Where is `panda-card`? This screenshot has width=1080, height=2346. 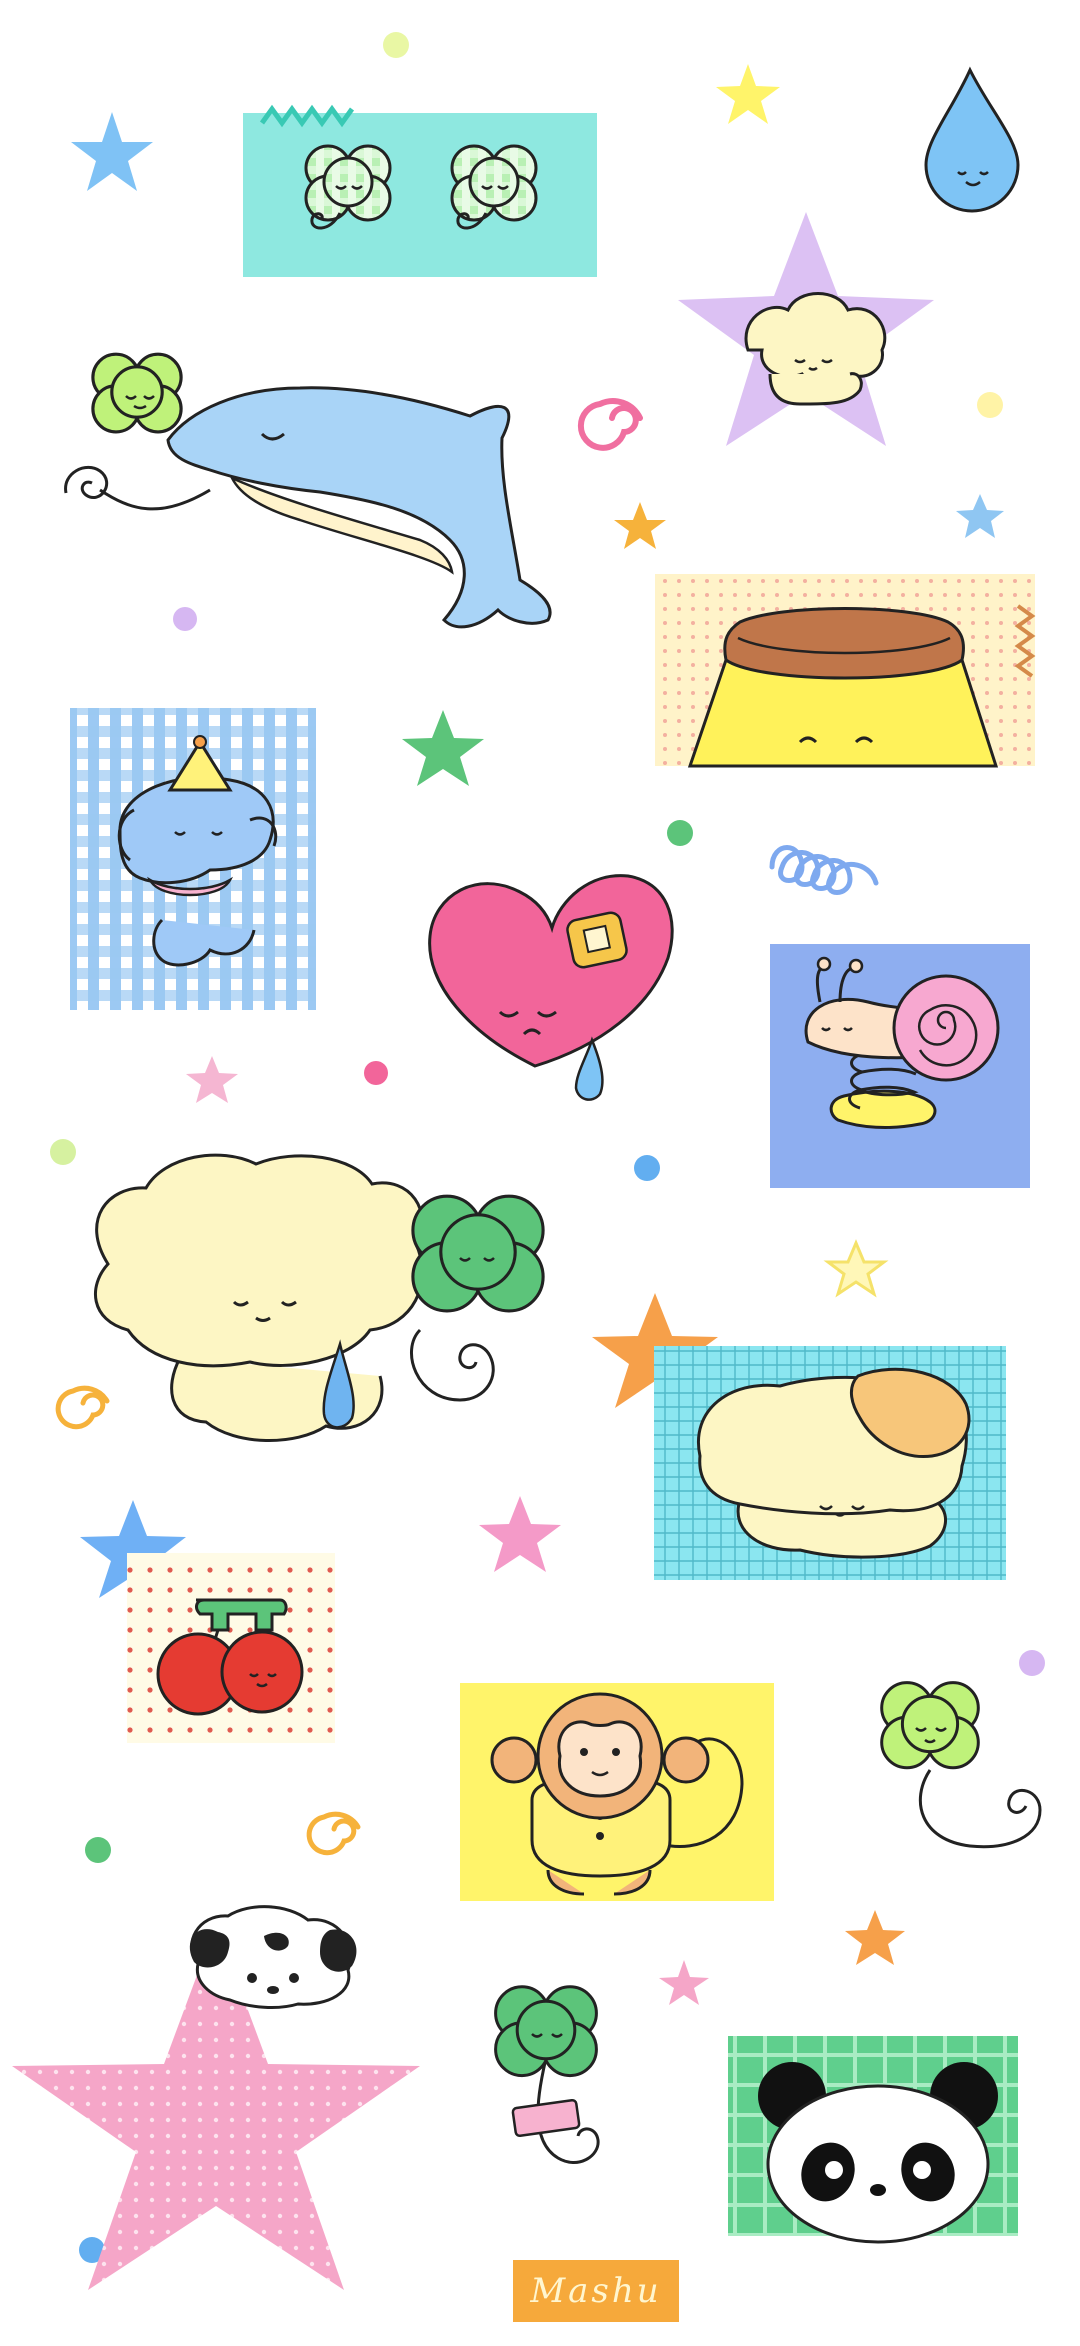 panda-card is located at coordinates (873, 2140).